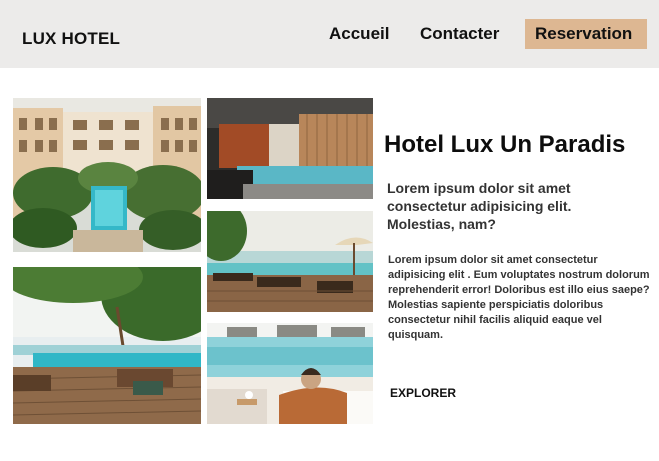 This screenshot has height=461, width=659. I want to click on tropical-pool-photo, so click(107, 345).